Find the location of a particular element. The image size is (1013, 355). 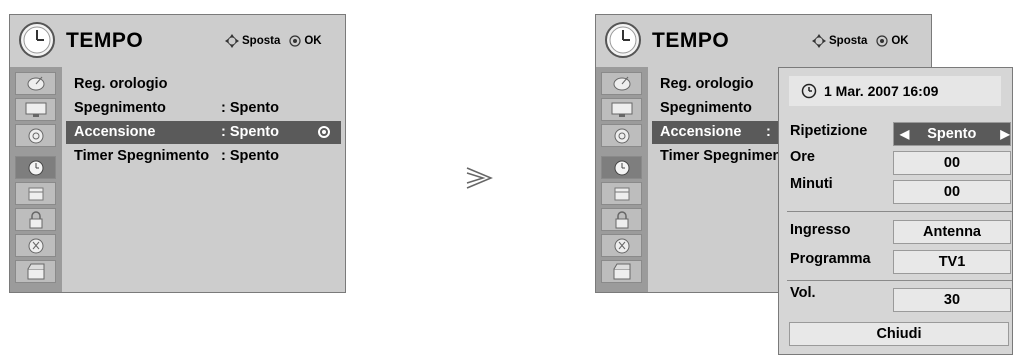

close-button: Chiudi is located at coordinates (899, 334).